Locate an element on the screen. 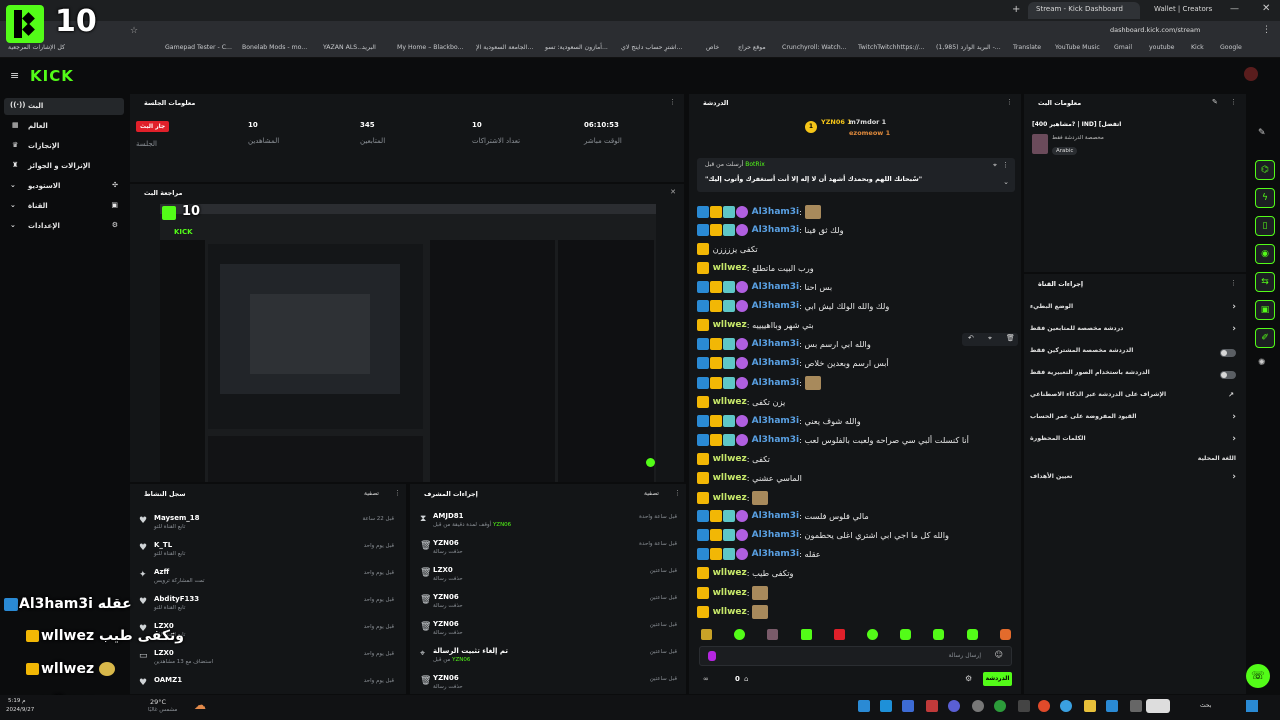 The height and width of the screenshot is (720, 1280). support-chat-icon: ☏ is located at coordinates (1258, 676).